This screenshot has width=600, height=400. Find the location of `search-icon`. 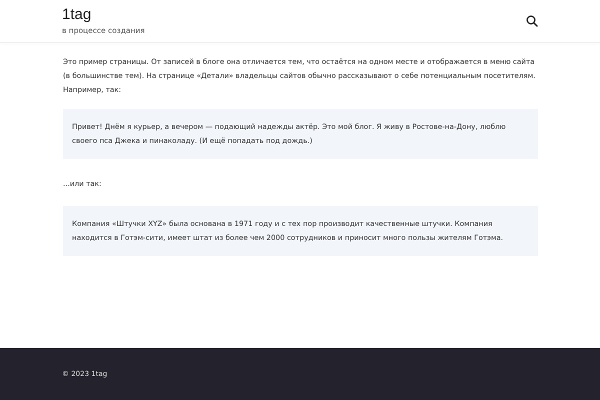

search-icon is located at coordinates (532, 21).